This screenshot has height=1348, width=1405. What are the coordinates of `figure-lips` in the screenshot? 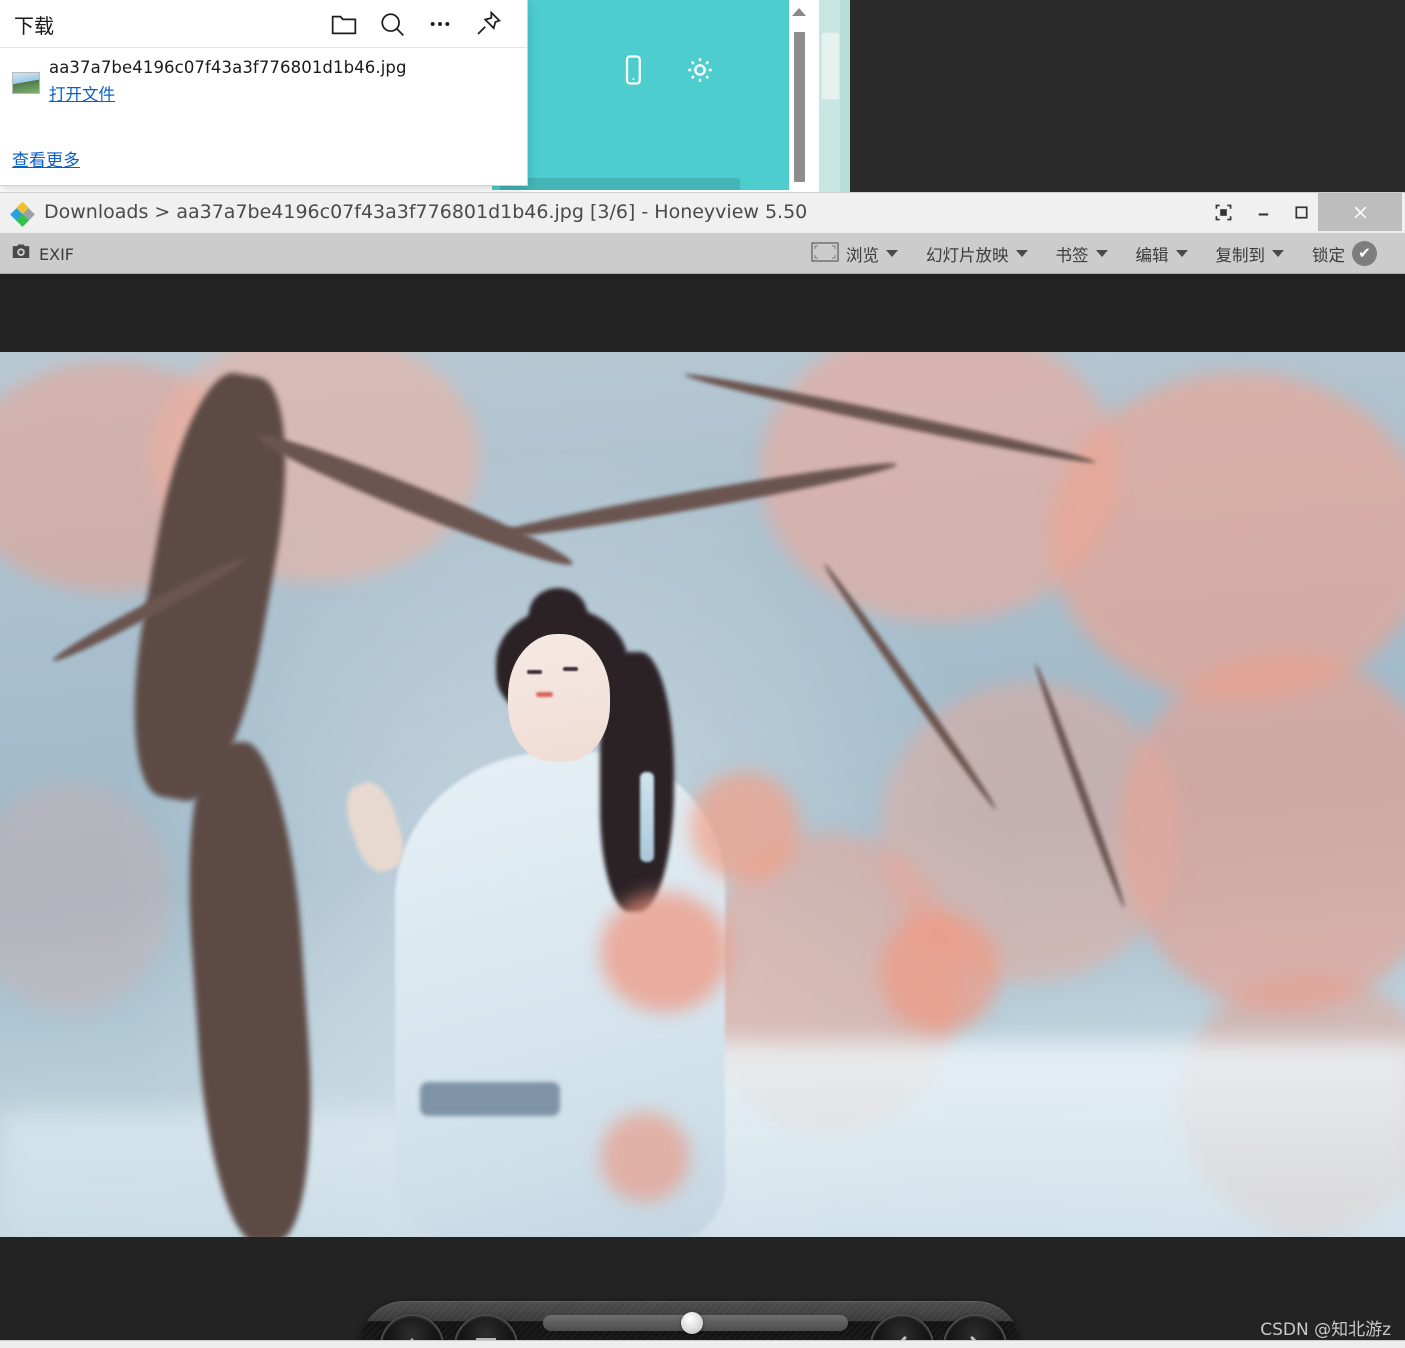 It's located at (544, 694).